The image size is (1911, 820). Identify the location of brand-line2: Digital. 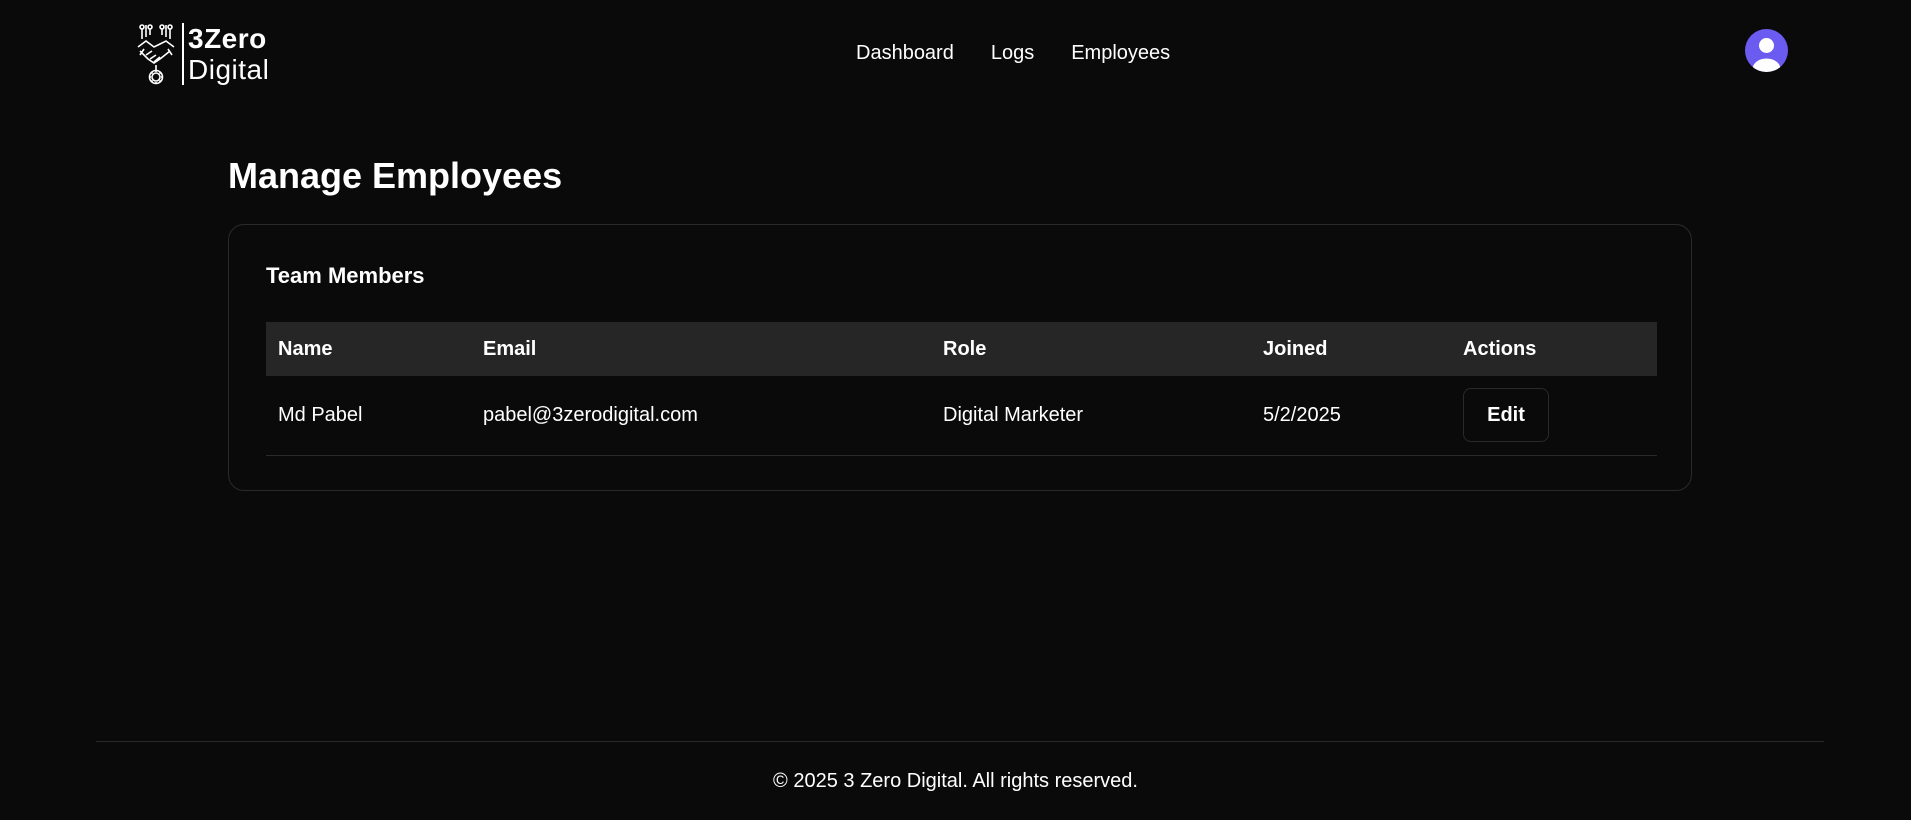
(229, 69).